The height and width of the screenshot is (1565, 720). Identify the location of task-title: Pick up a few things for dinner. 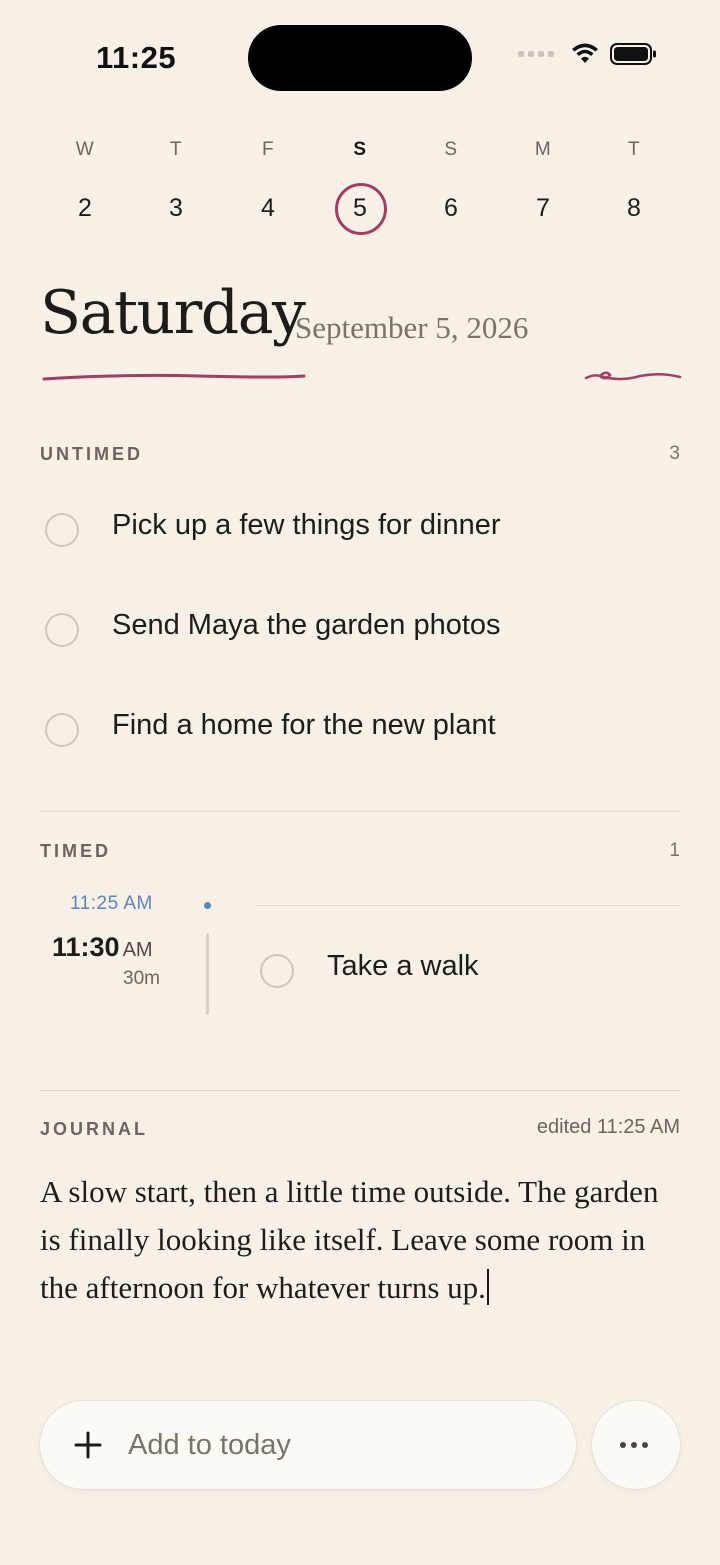
(306, 525).